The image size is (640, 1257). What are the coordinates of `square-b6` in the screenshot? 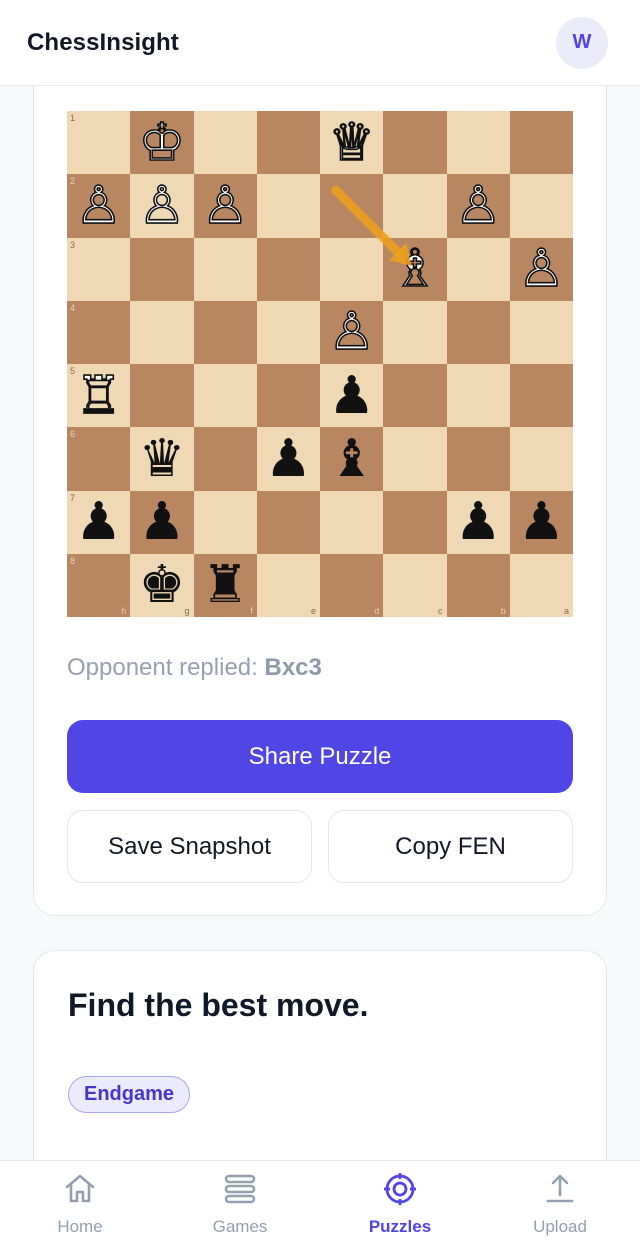 It's located at (478, 459).